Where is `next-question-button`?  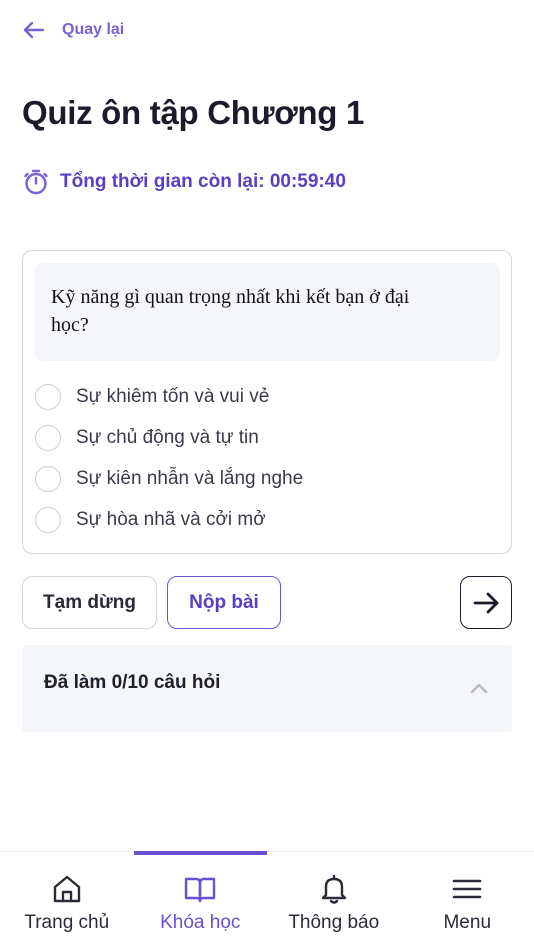
next-question-button is located at coordinates (486, 602).